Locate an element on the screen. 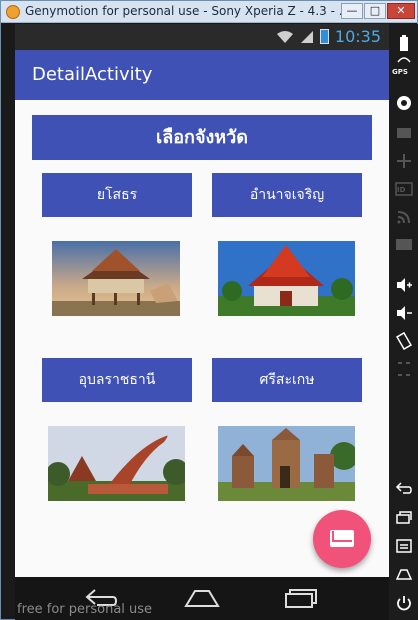 This screenshot has height=620, width=418. gps-label: GPS is located at coordinates (400, 72).